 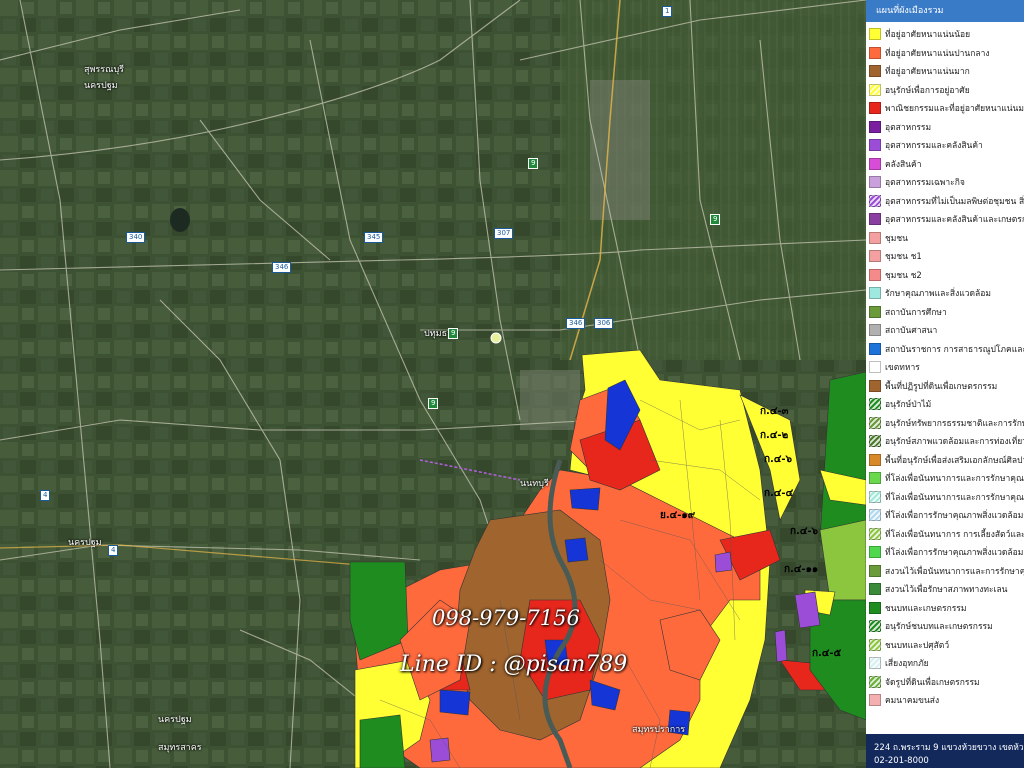 What do you see at coordinates (945, 552) in the screenshot?
I see `legend-item: ที่โล่งเพื่อการรักษาคุณภาพสิ่งแวดล้อม` at bounding box center [945, 552].